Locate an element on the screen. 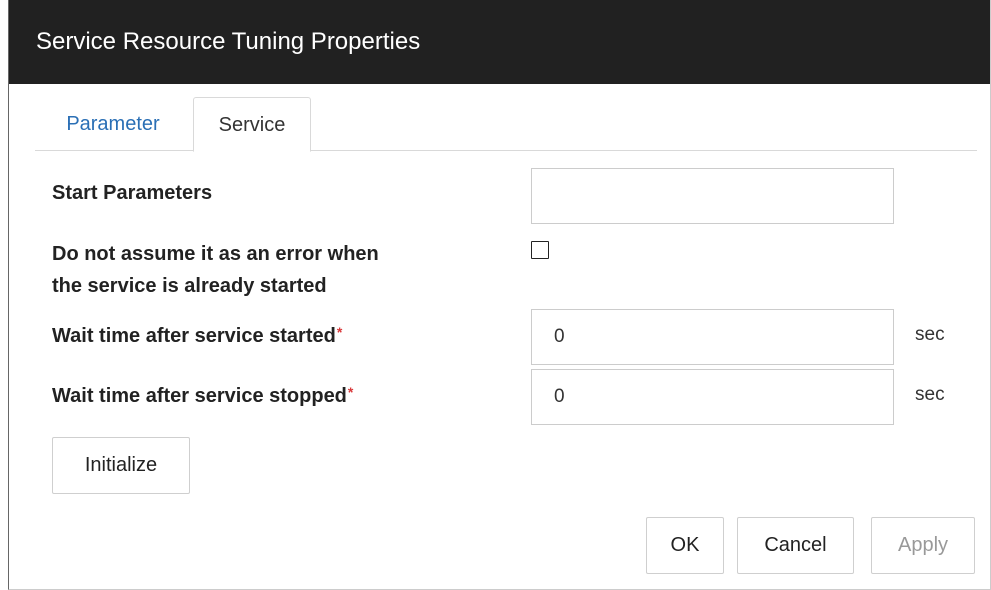 The height and width of the screenshot is (590, 991). tab-service: Service is located at coordinates (252, 124).